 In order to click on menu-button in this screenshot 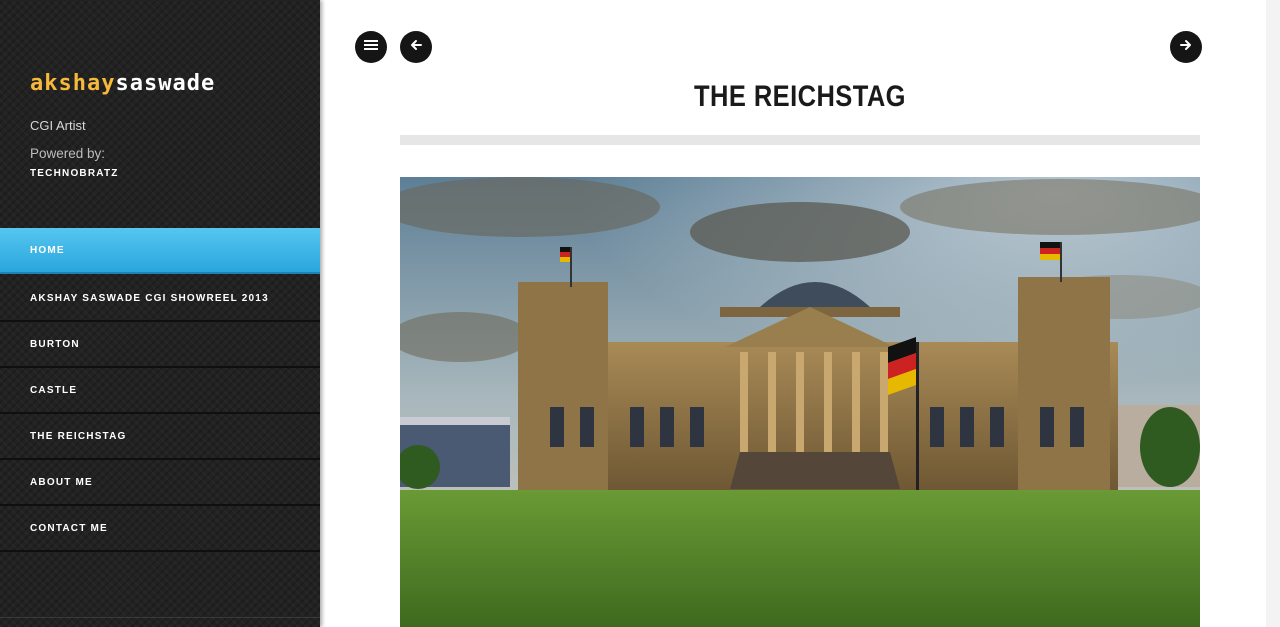, I will do `click(371, 47)`.